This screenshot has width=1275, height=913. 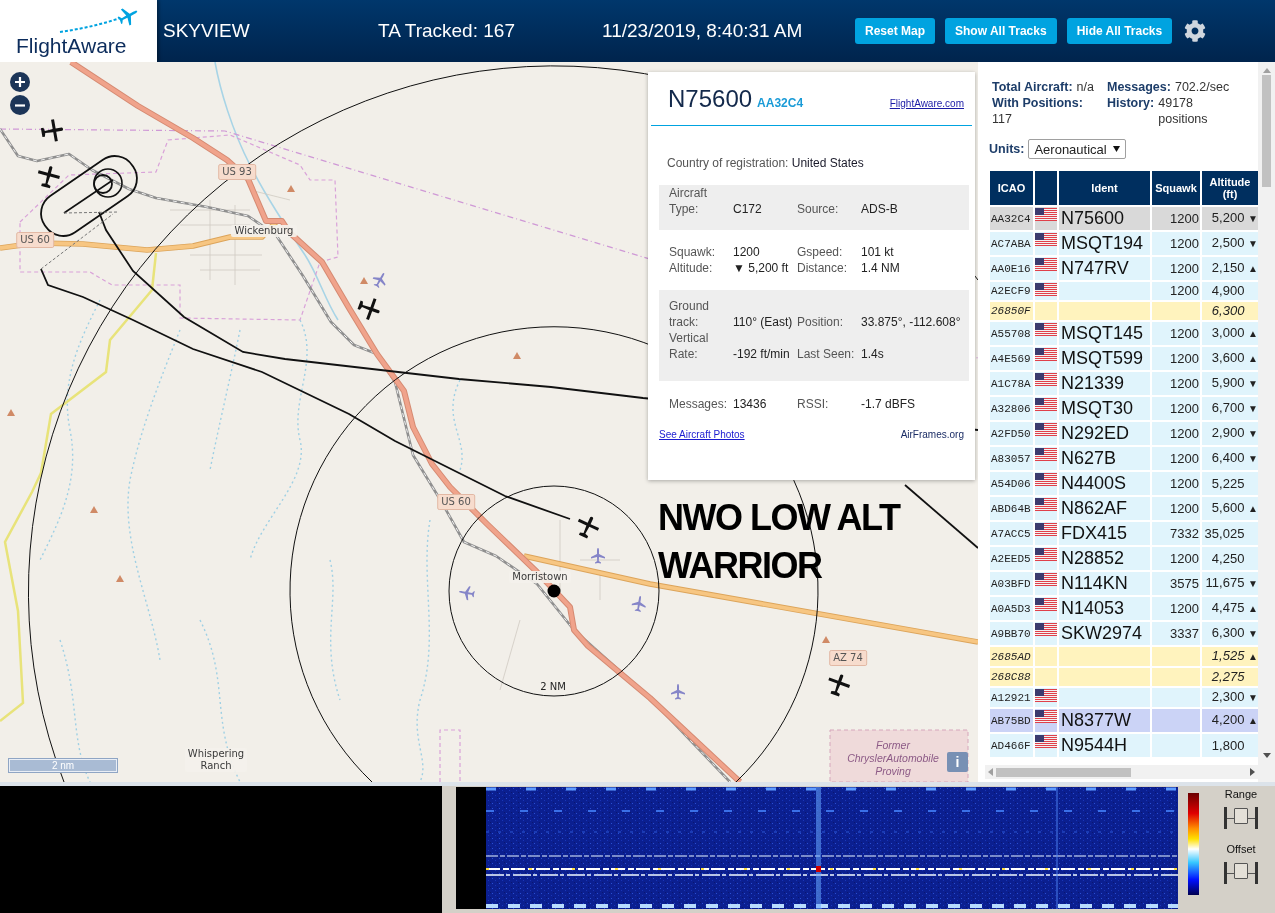 What do you see at coordinates (1224, 533) in the screenshot?
I see `altitude-cell-text: 35,025` at bounding box center [1224, 533].